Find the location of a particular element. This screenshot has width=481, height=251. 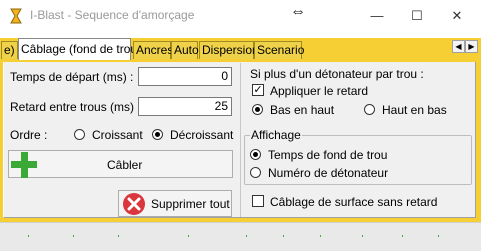

surface-sans-retard-checkbox is located at coordinates (258, 201).